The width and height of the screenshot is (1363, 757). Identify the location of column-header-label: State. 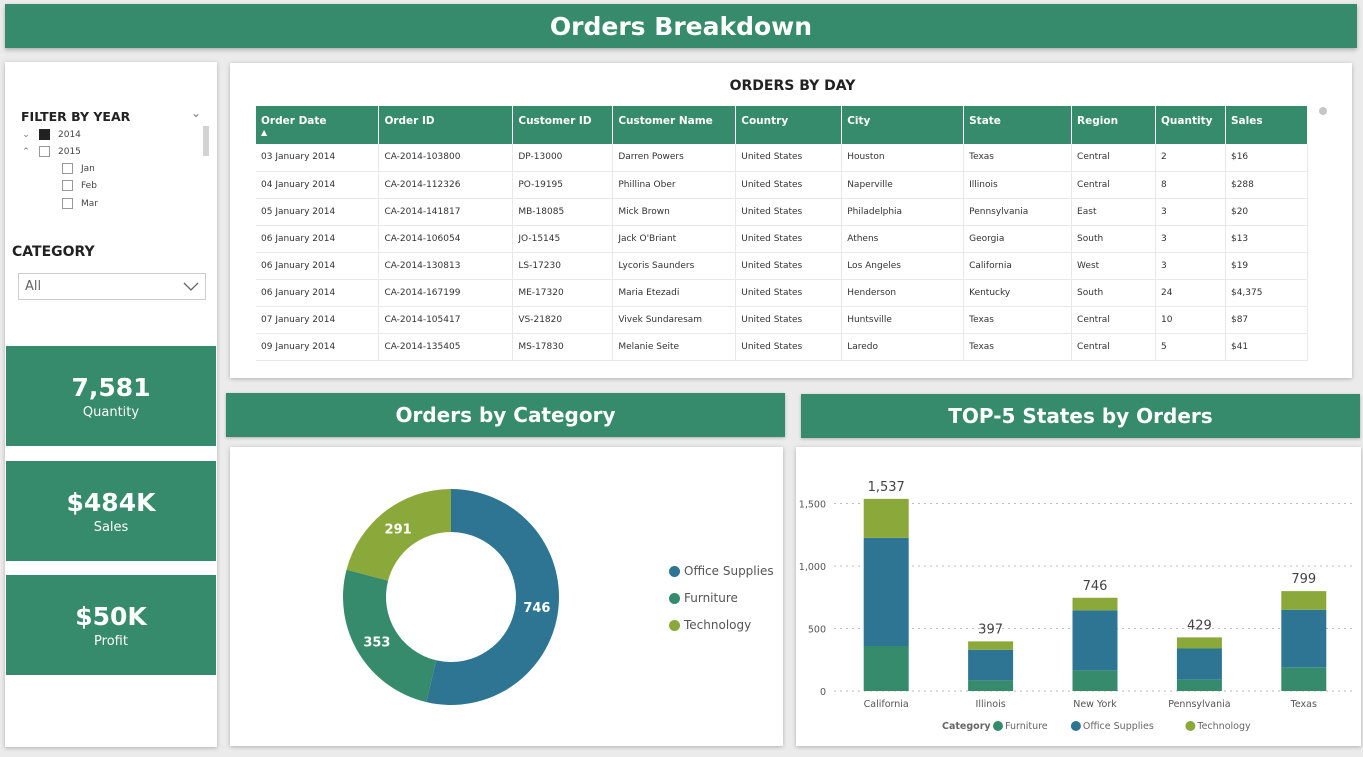
(985, 121).